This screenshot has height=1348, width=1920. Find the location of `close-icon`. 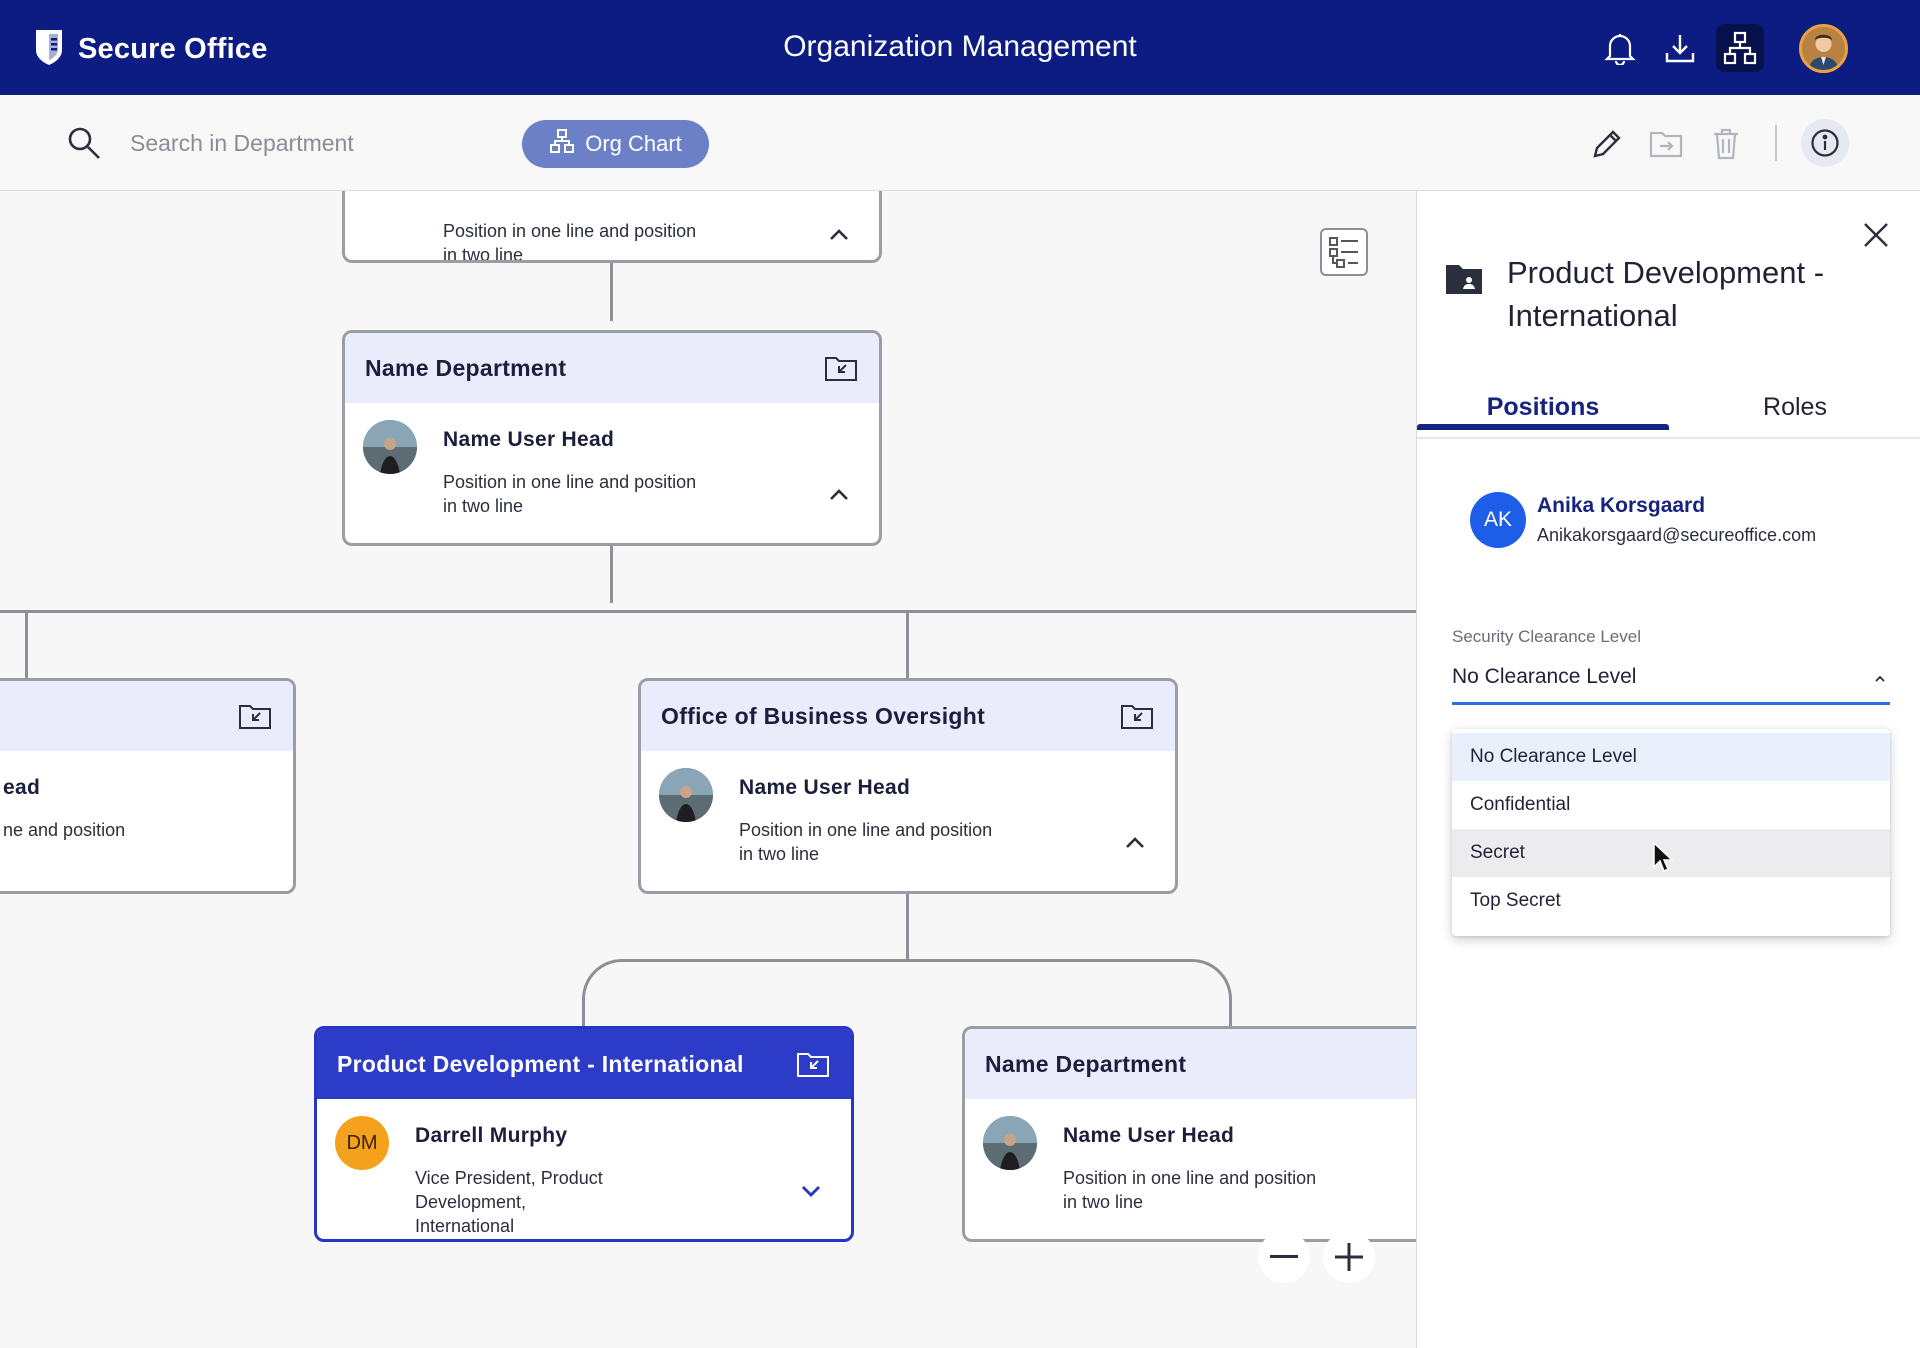

close-icon is located at coordinates (1876, 235).